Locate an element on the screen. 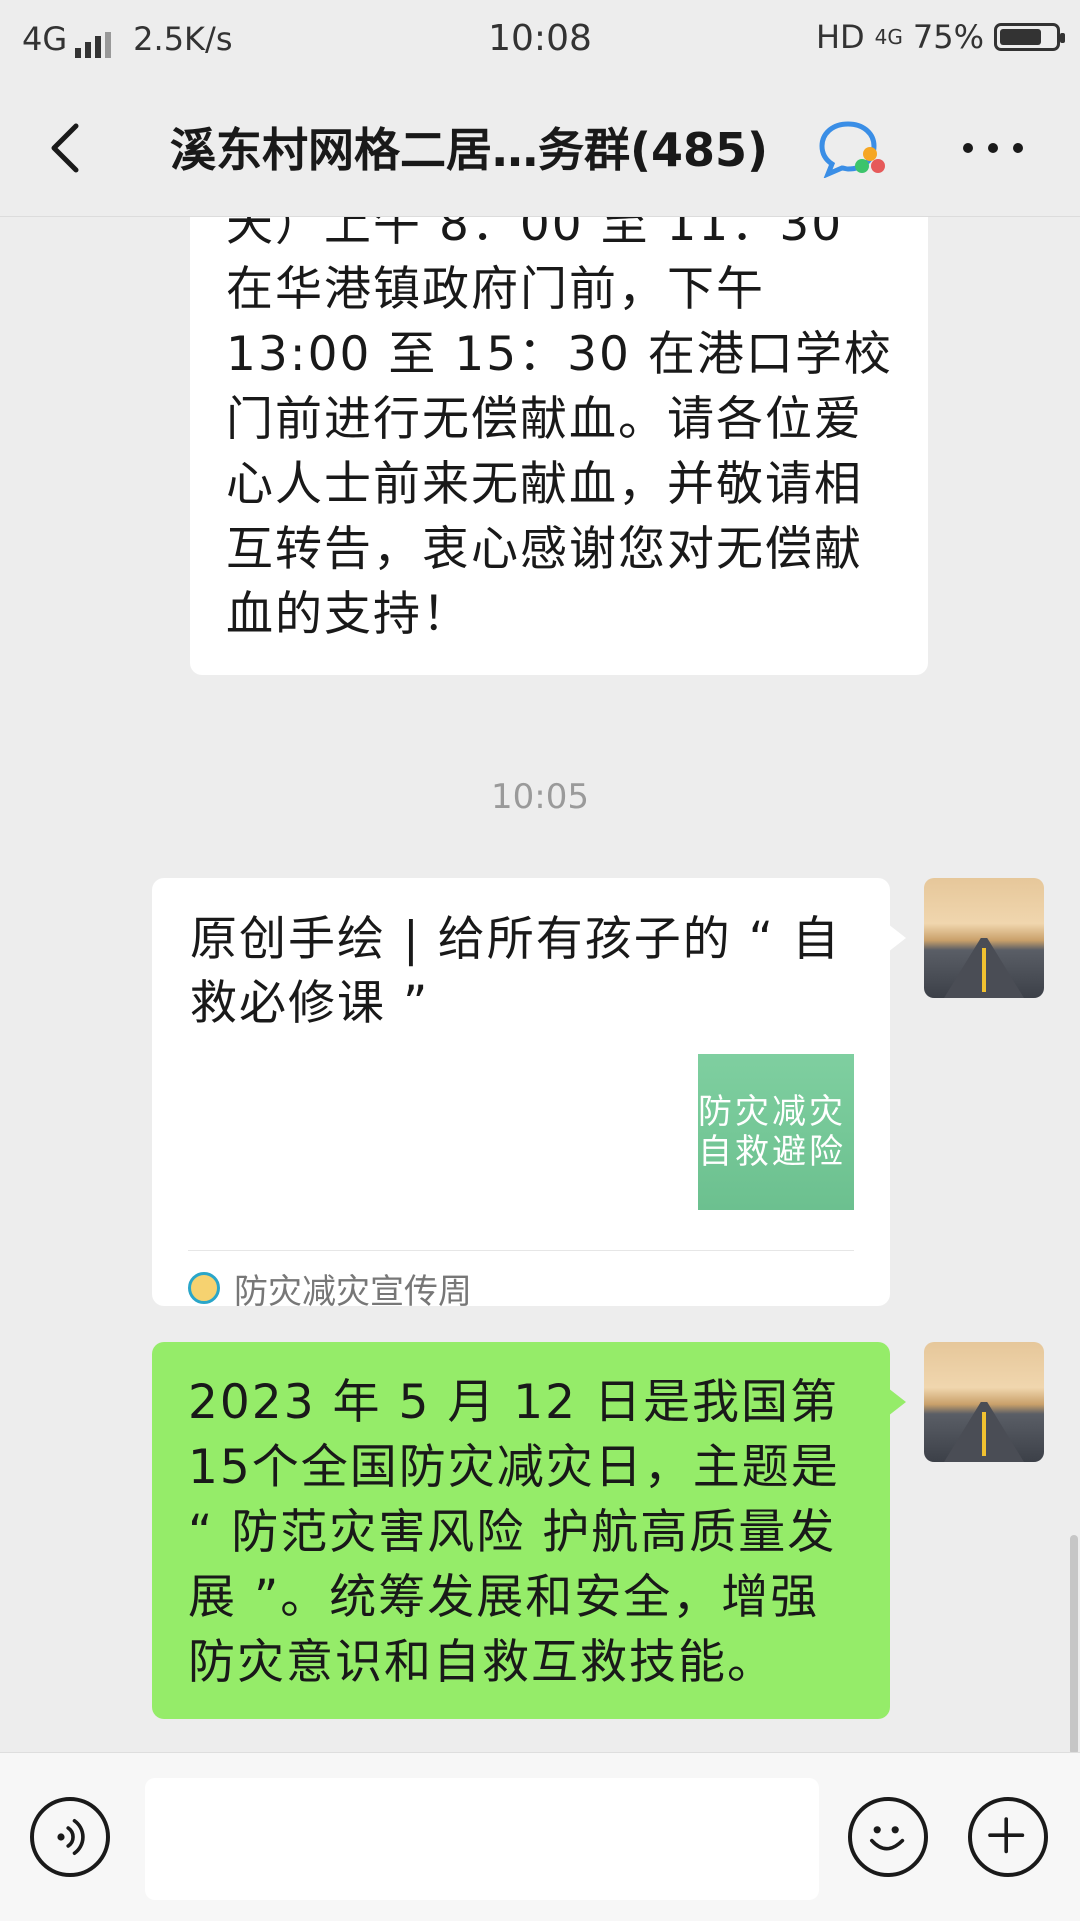 Image resolution: width=1080 pixels, height=1921 pixels. emoji-icon is located at coordinates (888, 1837).